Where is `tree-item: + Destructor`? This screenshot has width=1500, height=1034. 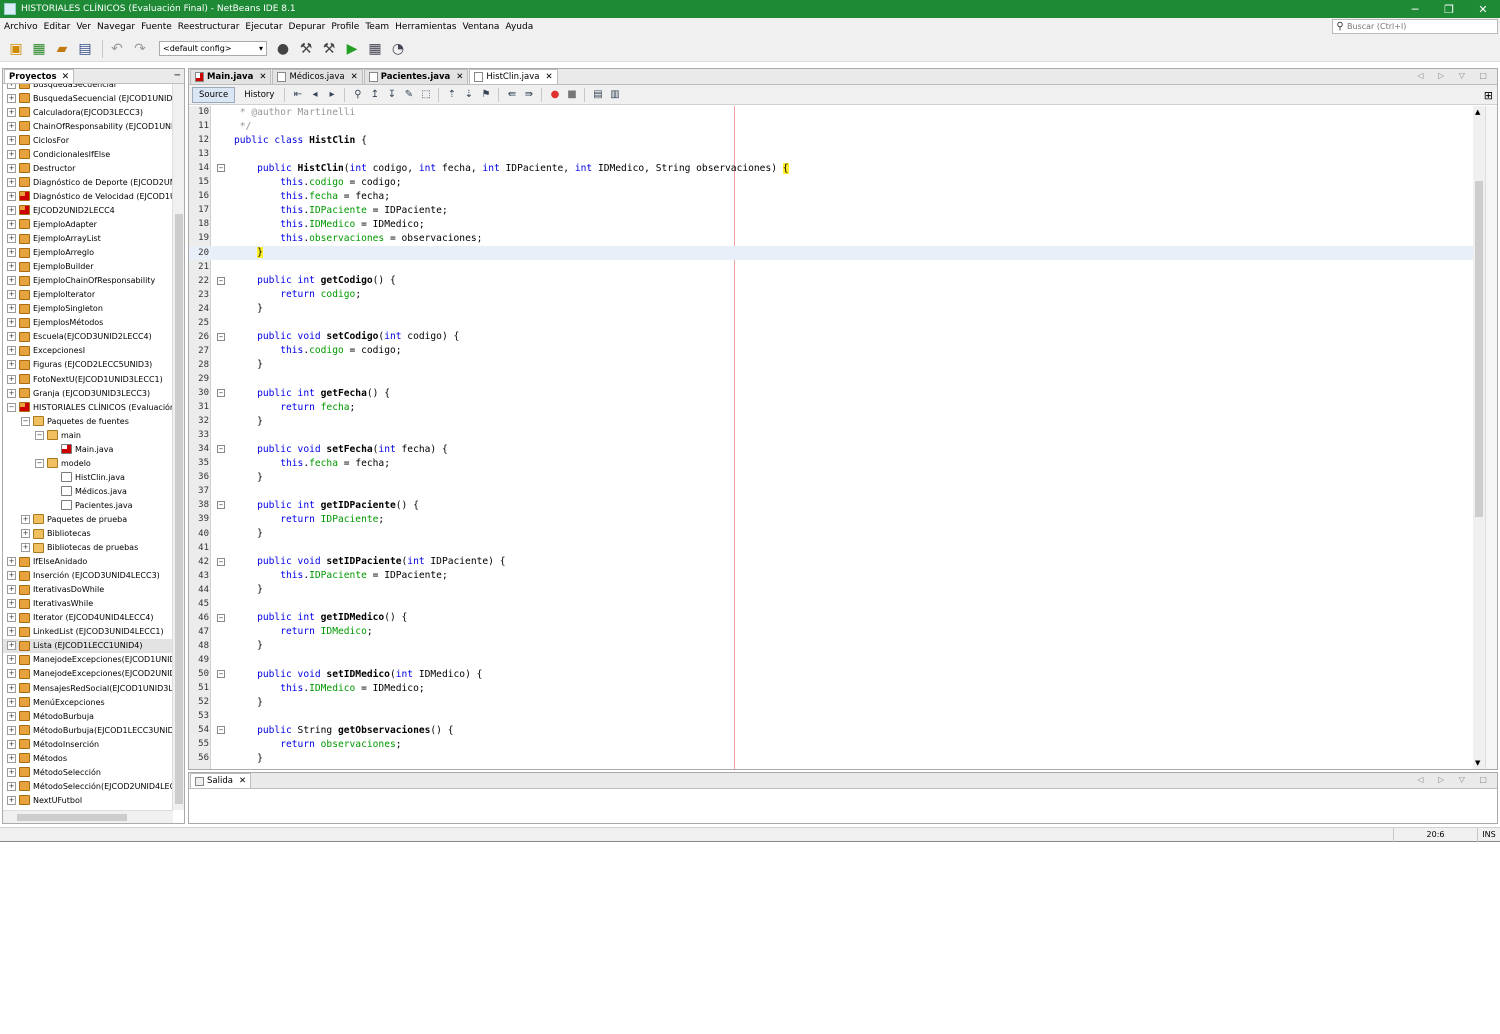
tree-item: + Destructor is located at coordinates (88, 168).